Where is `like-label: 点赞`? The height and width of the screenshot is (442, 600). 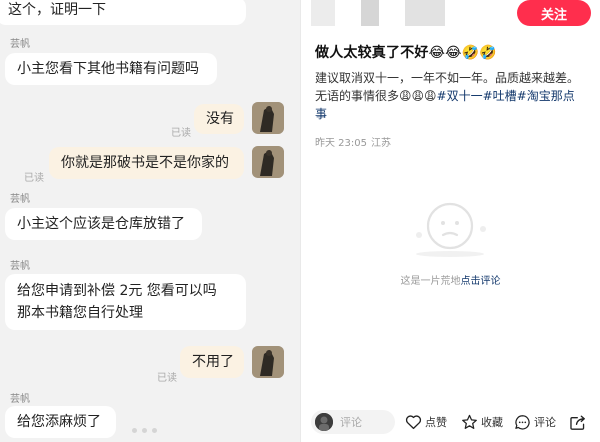
like-label: 点赞 is located at coordinates (436, 422).